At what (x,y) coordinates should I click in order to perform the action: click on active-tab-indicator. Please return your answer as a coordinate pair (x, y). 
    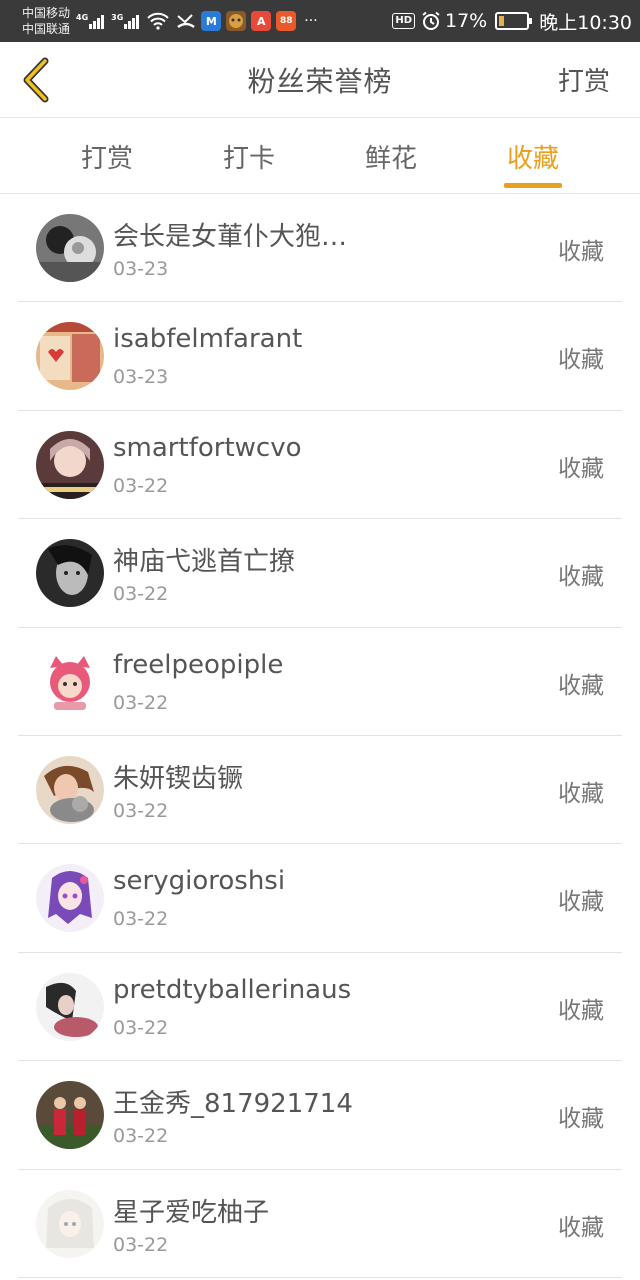
    Looking at the image, I should click on (533, 185).